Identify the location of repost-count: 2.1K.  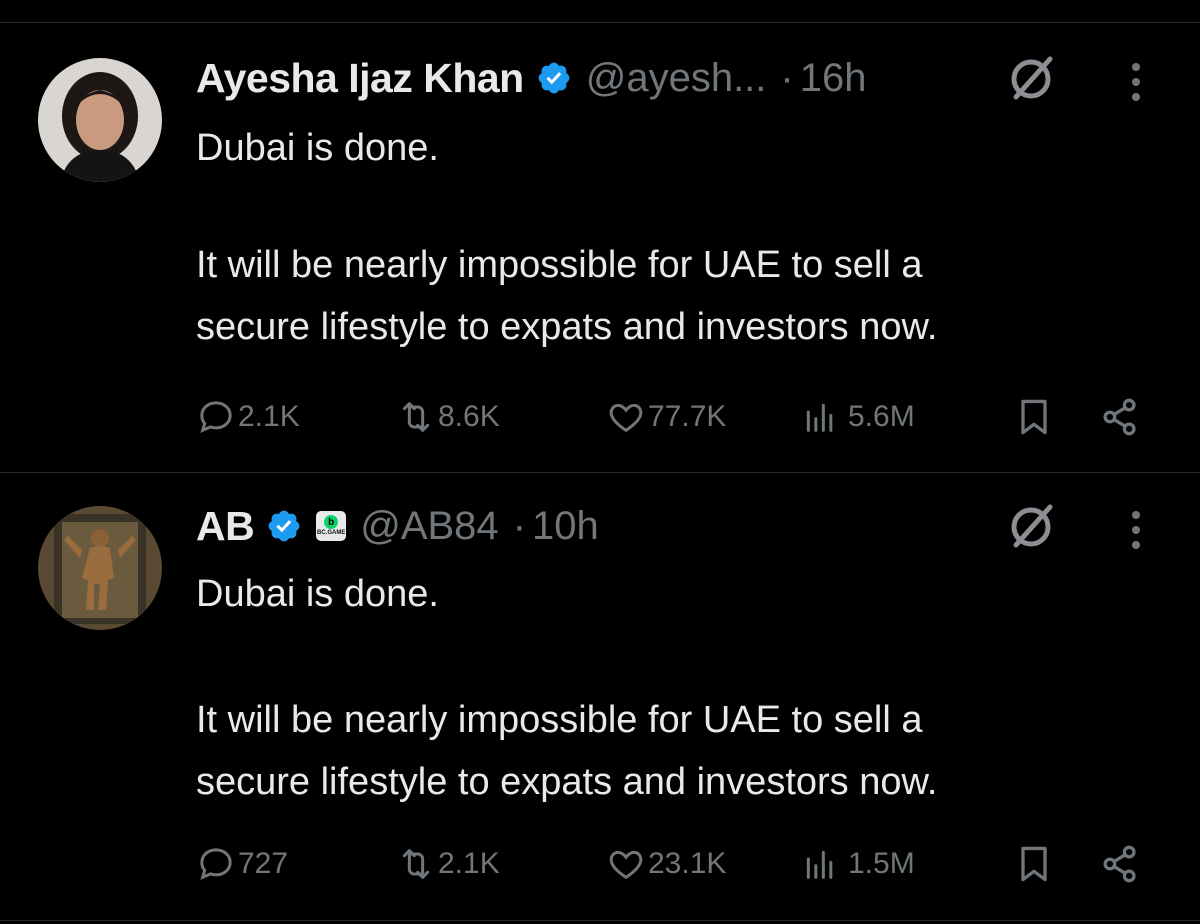
(469, 863).